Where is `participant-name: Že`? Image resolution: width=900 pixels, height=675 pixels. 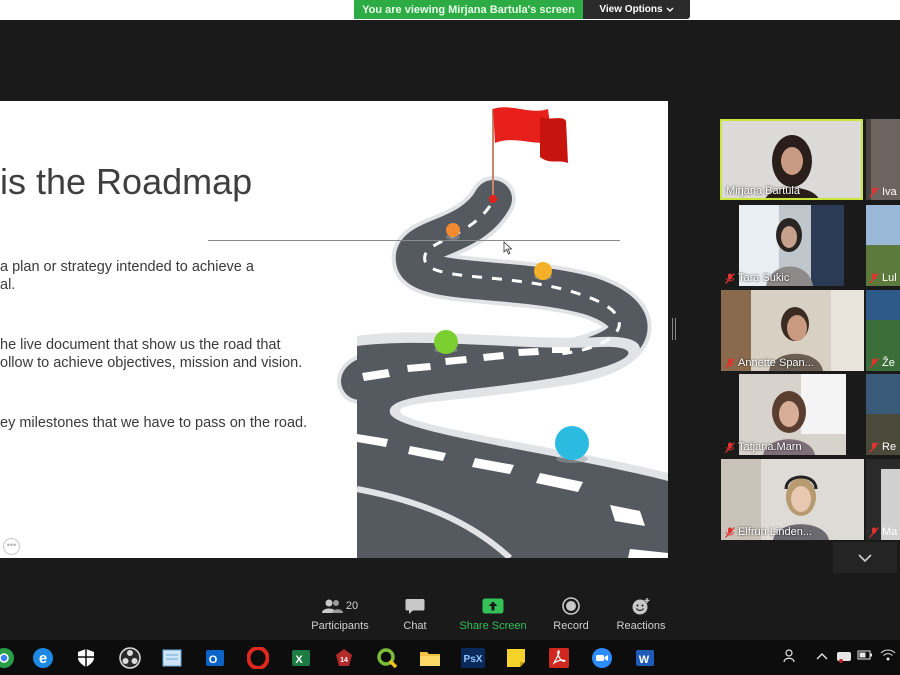
participant-name: Že is located at coordinates (888, 363).